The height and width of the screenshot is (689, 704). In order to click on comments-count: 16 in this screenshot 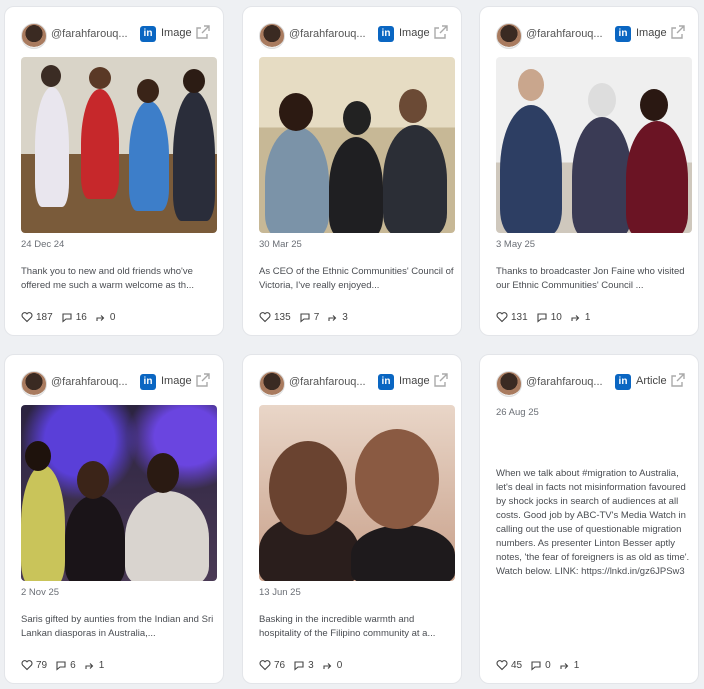, I will do `click(81, 317)`.